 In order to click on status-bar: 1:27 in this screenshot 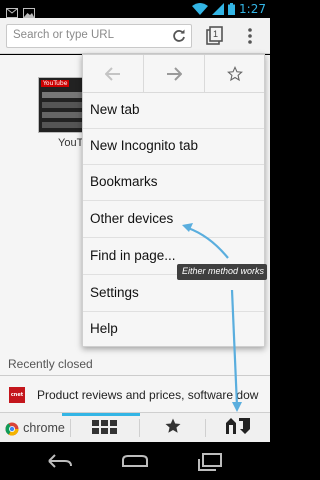, I will do `click(135, 9)`.